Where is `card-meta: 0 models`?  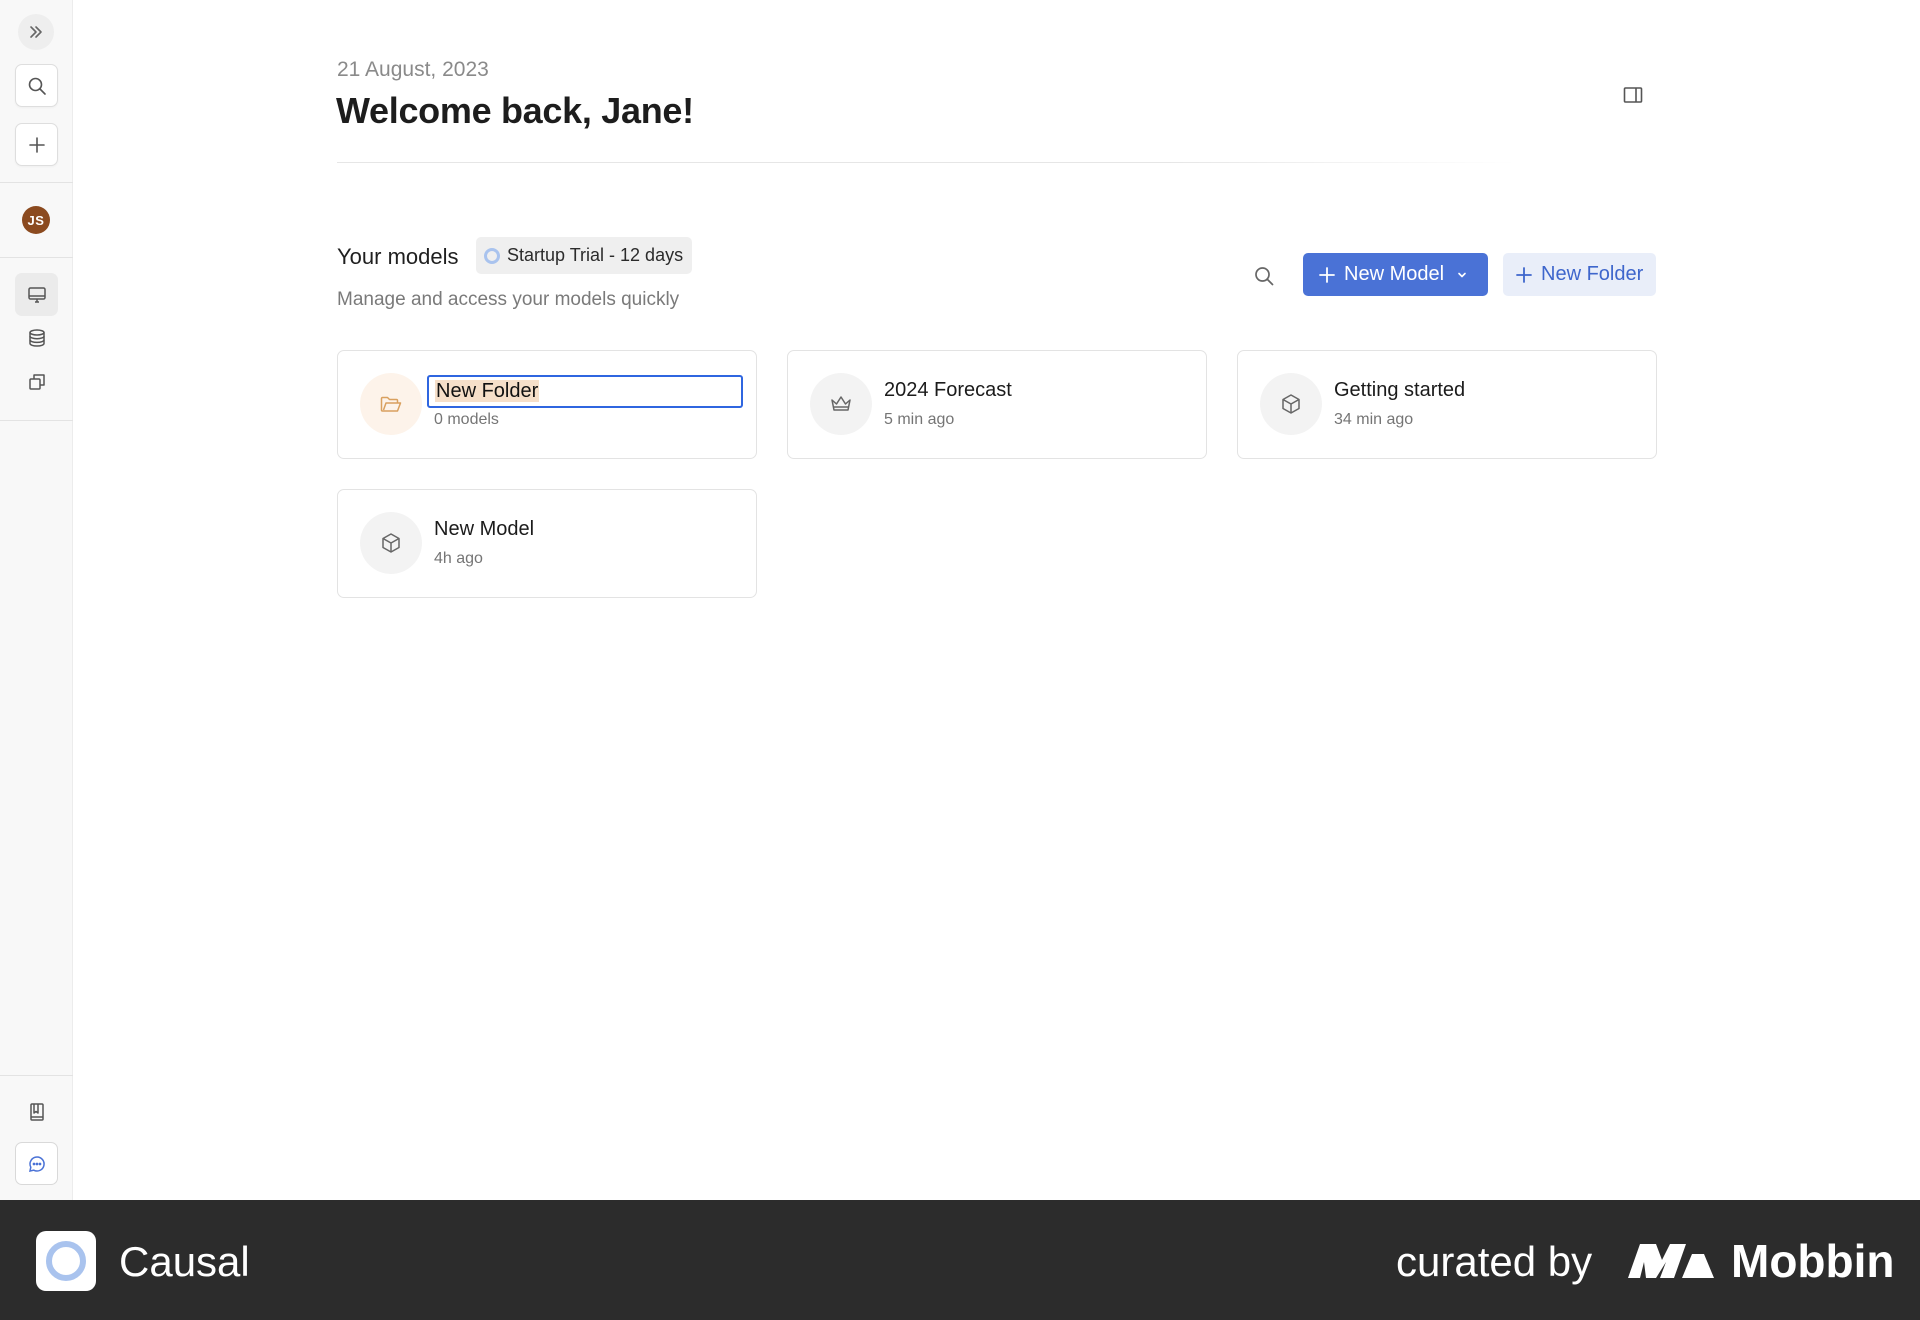
card-meta: 0 models is located at coordinates (466, 419).